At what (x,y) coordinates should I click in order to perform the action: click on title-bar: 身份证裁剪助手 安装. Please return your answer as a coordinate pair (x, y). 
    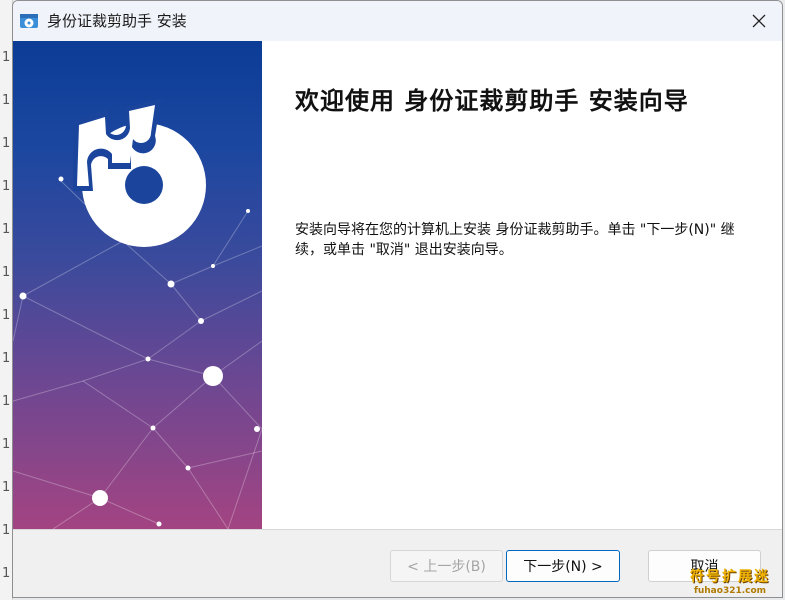
    Looking at the image, I should click on (397, 21).